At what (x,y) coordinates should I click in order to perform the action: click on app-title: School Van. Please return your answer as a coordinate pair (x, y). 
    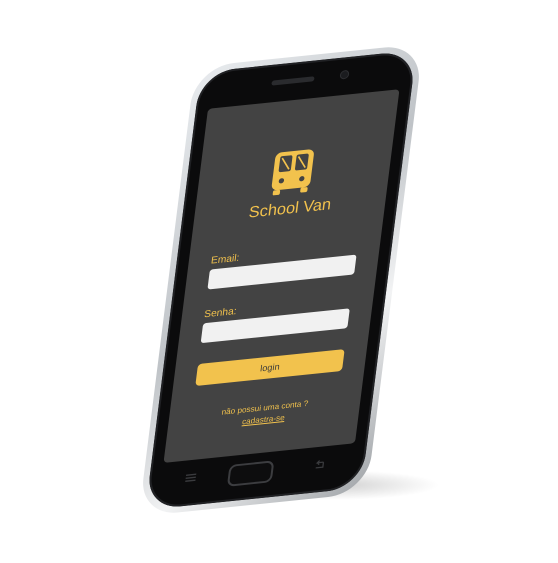
    Looking at the image, I should click on (290, 209).